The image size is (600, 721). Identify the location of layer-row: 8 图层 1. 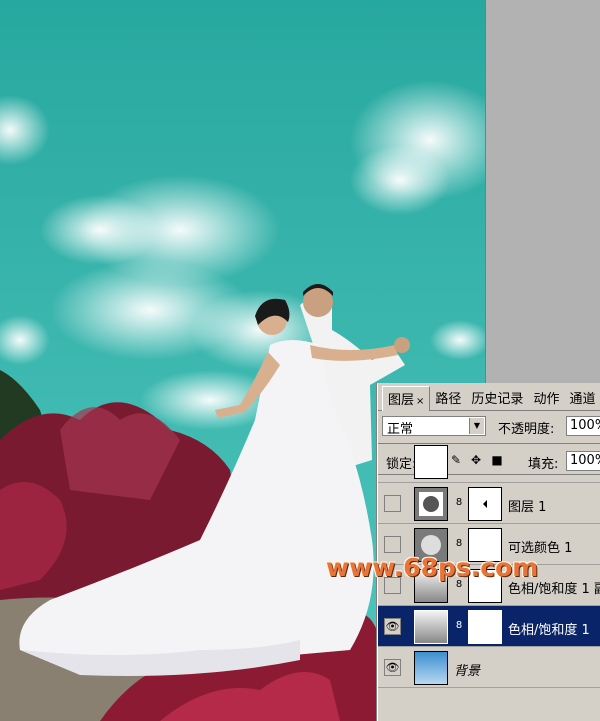
(489, 503).